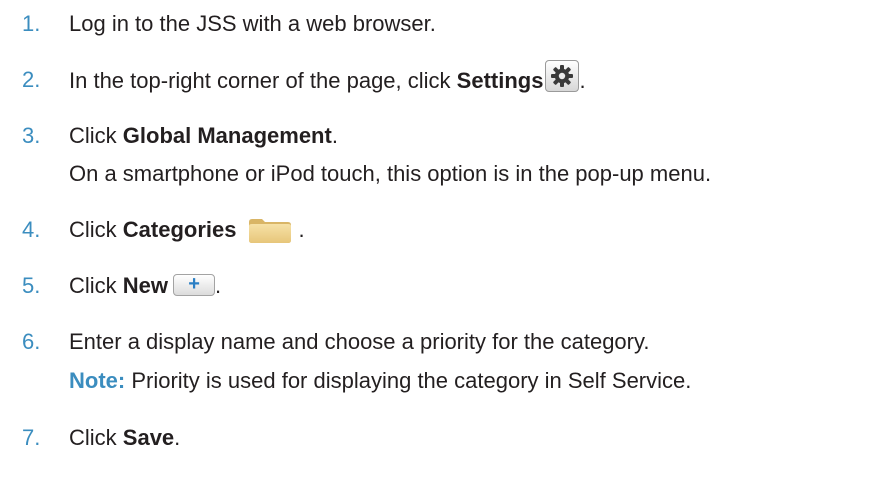  What do you see at coordinates (31, 79) in the screenshot?
I see `step-number: 2.` at bounding box center [31, 79].